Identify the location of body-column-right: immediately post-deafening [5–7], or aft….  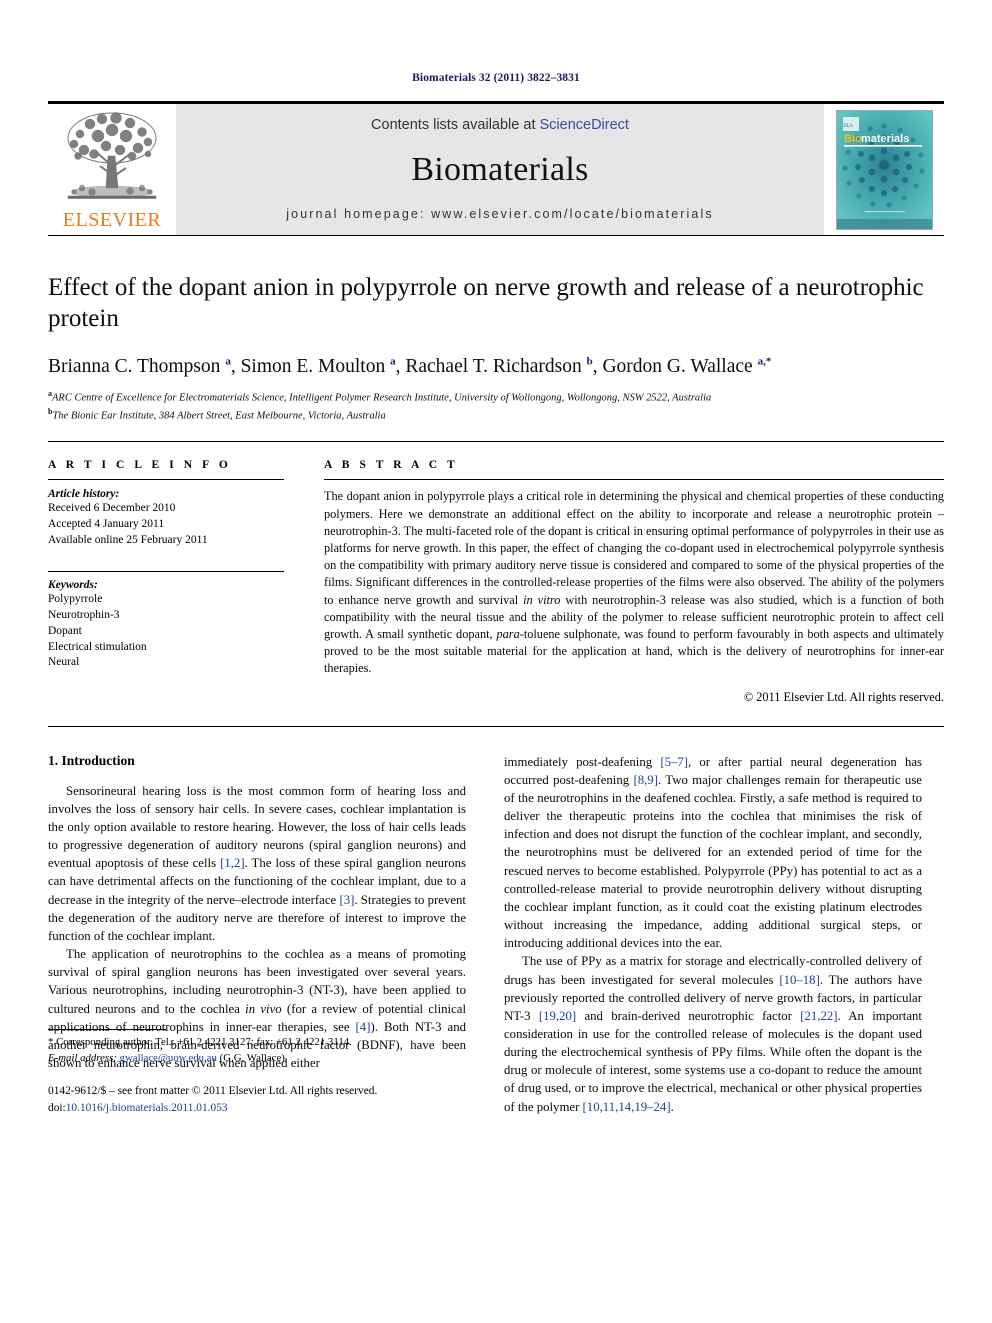
(713, 934).